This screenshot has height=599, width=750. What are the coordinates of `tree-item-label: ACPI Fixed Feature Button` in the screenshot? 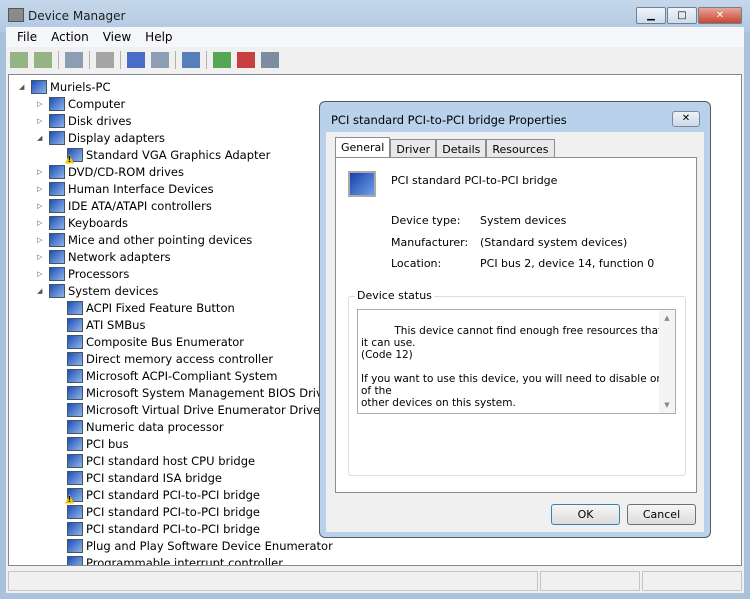 It's located at (160, 307).